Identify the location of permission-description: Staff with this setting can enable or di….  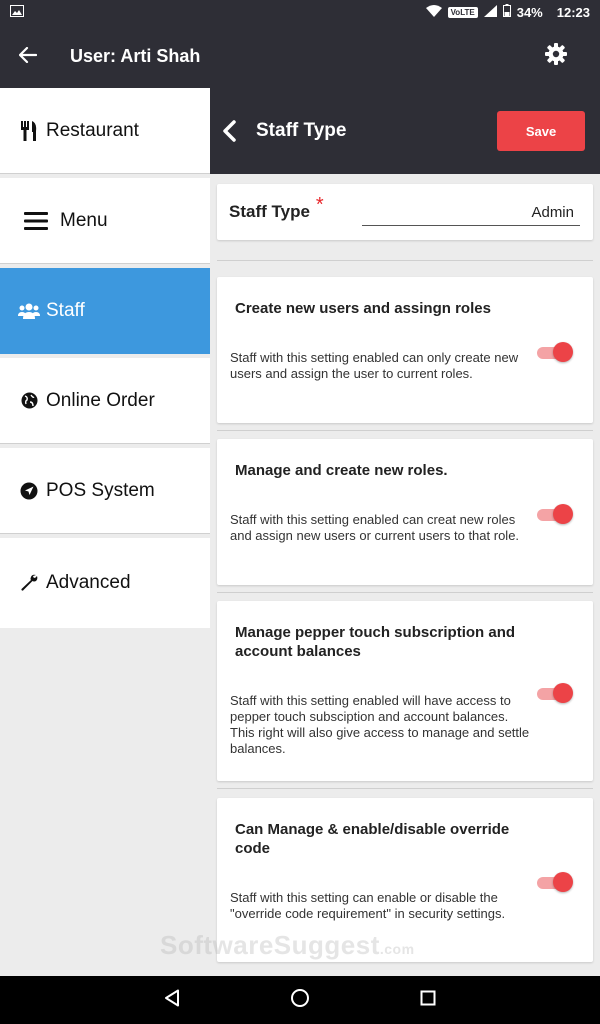
(368, 905).